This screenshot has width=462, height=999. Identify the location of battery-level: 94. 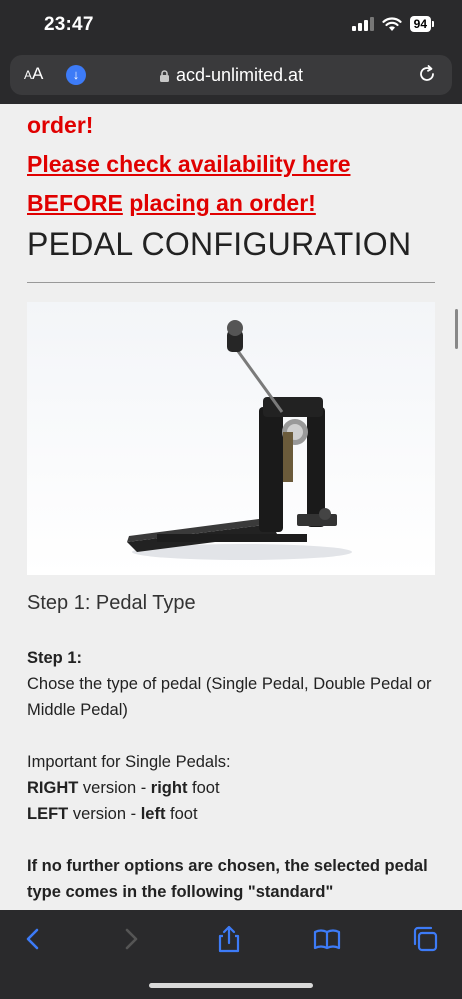
(420, 24).